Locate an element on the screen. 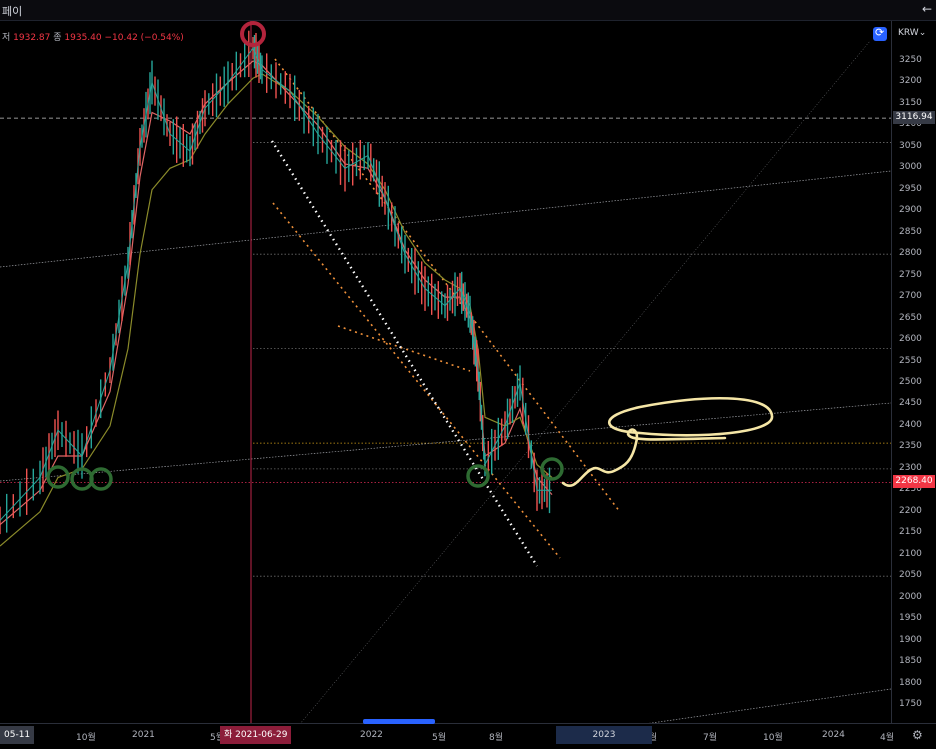 The width and height of the screenshot is (936, 749). price-tick: 3250 is located at coordinates (910, 60).